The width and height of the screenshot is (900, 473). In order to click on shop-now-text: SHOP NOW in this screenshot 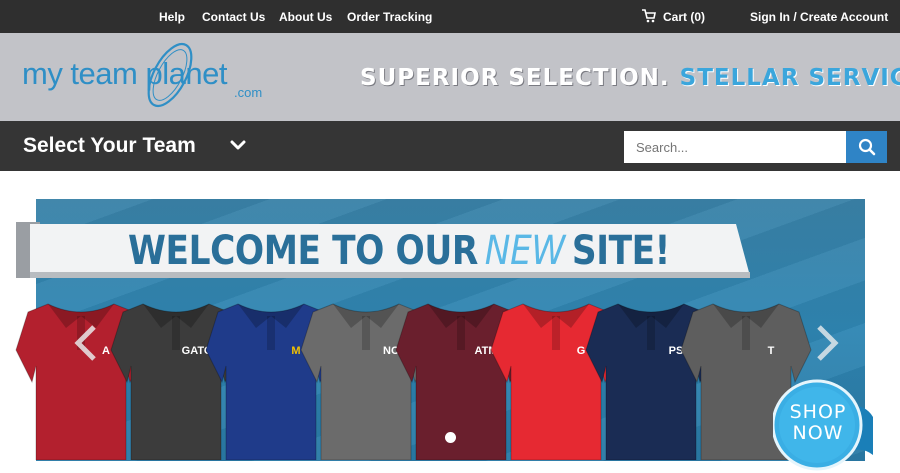, I will do `click(818, 423)`.